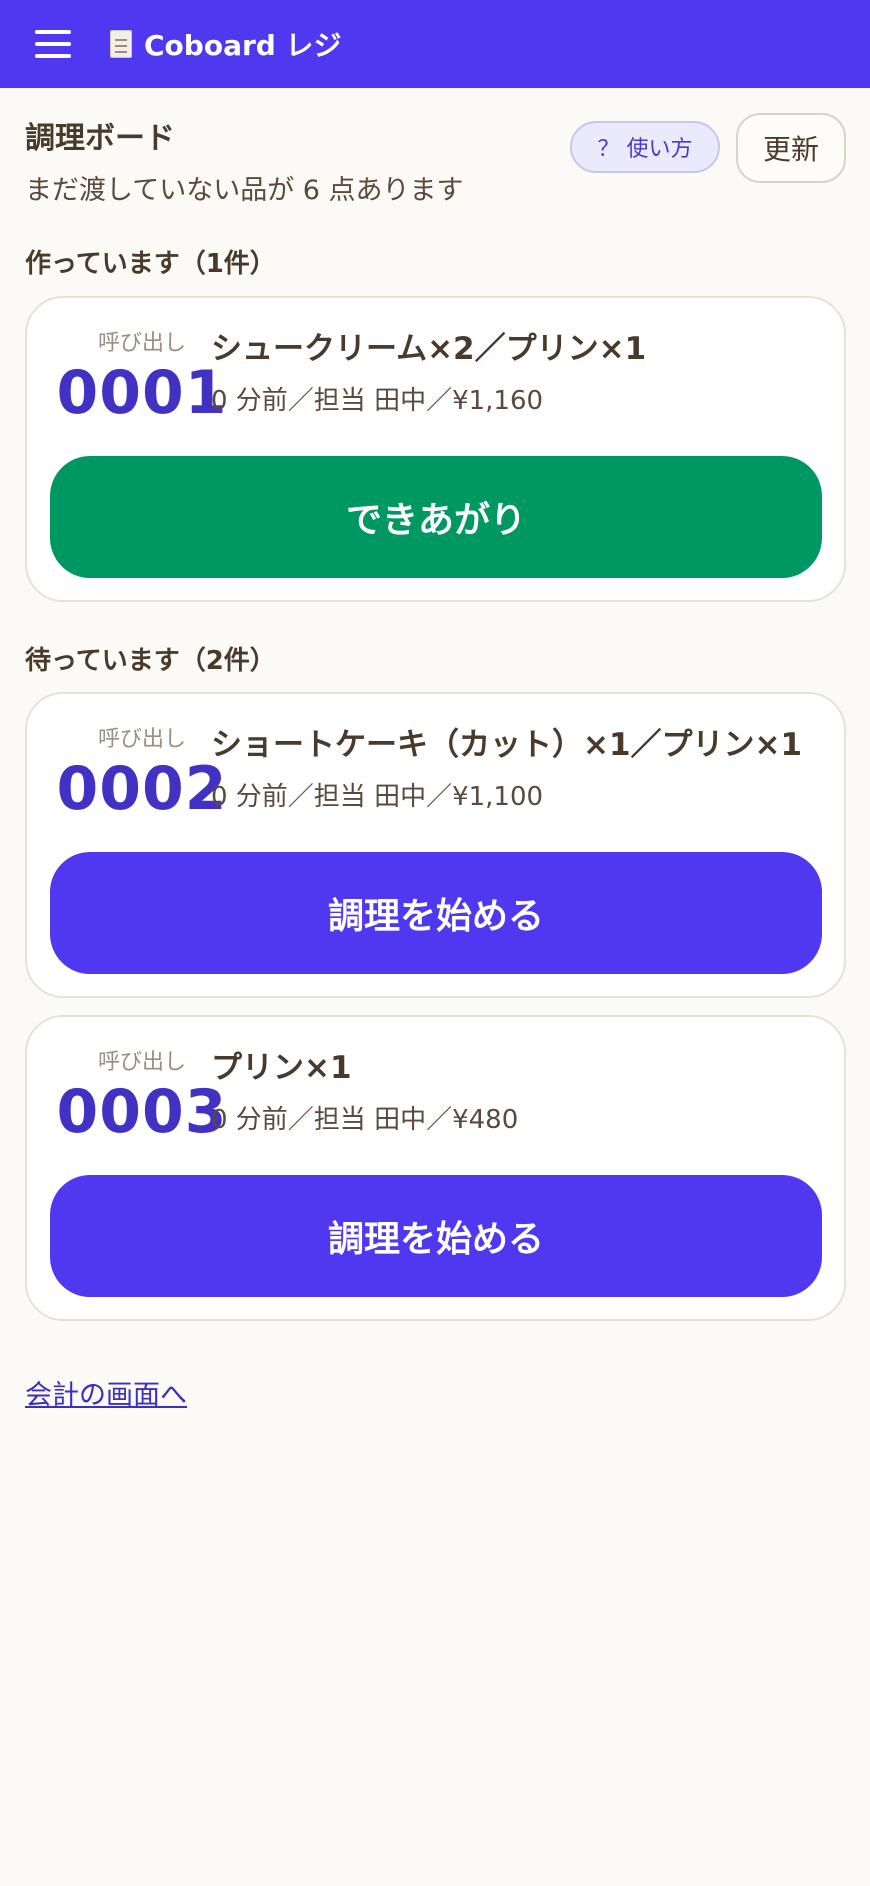 Image resolution: width=870 pixels, height=1886 pixels. What do you see at coordinates (142, 1112) in the screenshot?
I see `call-number: 0003` at bounding box center [142, 1112].